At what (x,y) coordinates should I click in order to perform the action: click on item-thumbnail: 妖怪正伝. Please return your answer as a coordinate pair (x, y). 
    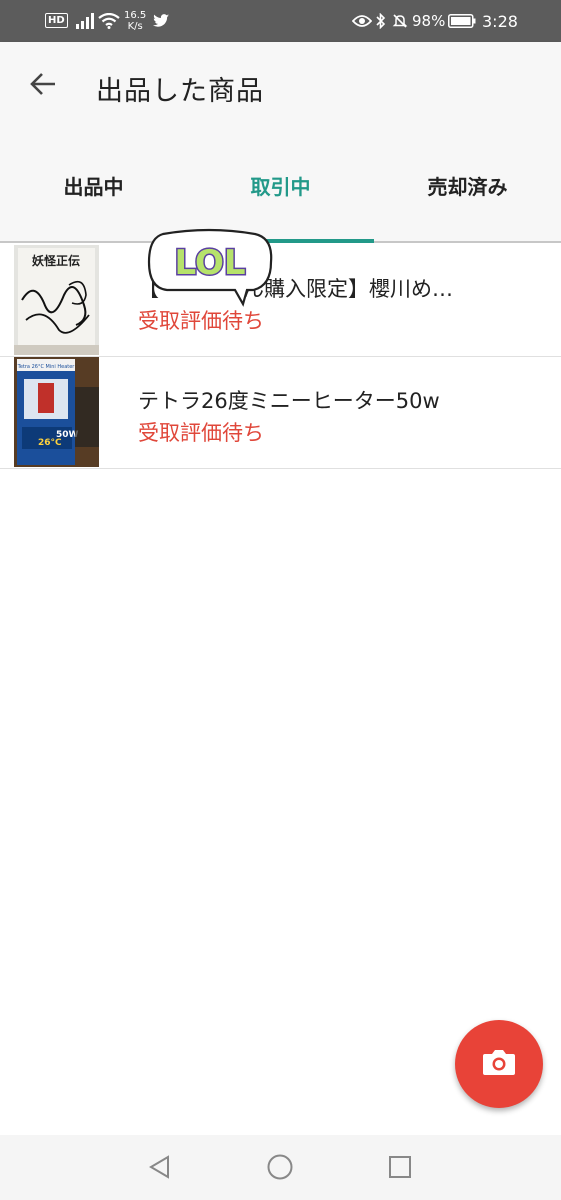
    Looking at the image, I should click on (56, 300).